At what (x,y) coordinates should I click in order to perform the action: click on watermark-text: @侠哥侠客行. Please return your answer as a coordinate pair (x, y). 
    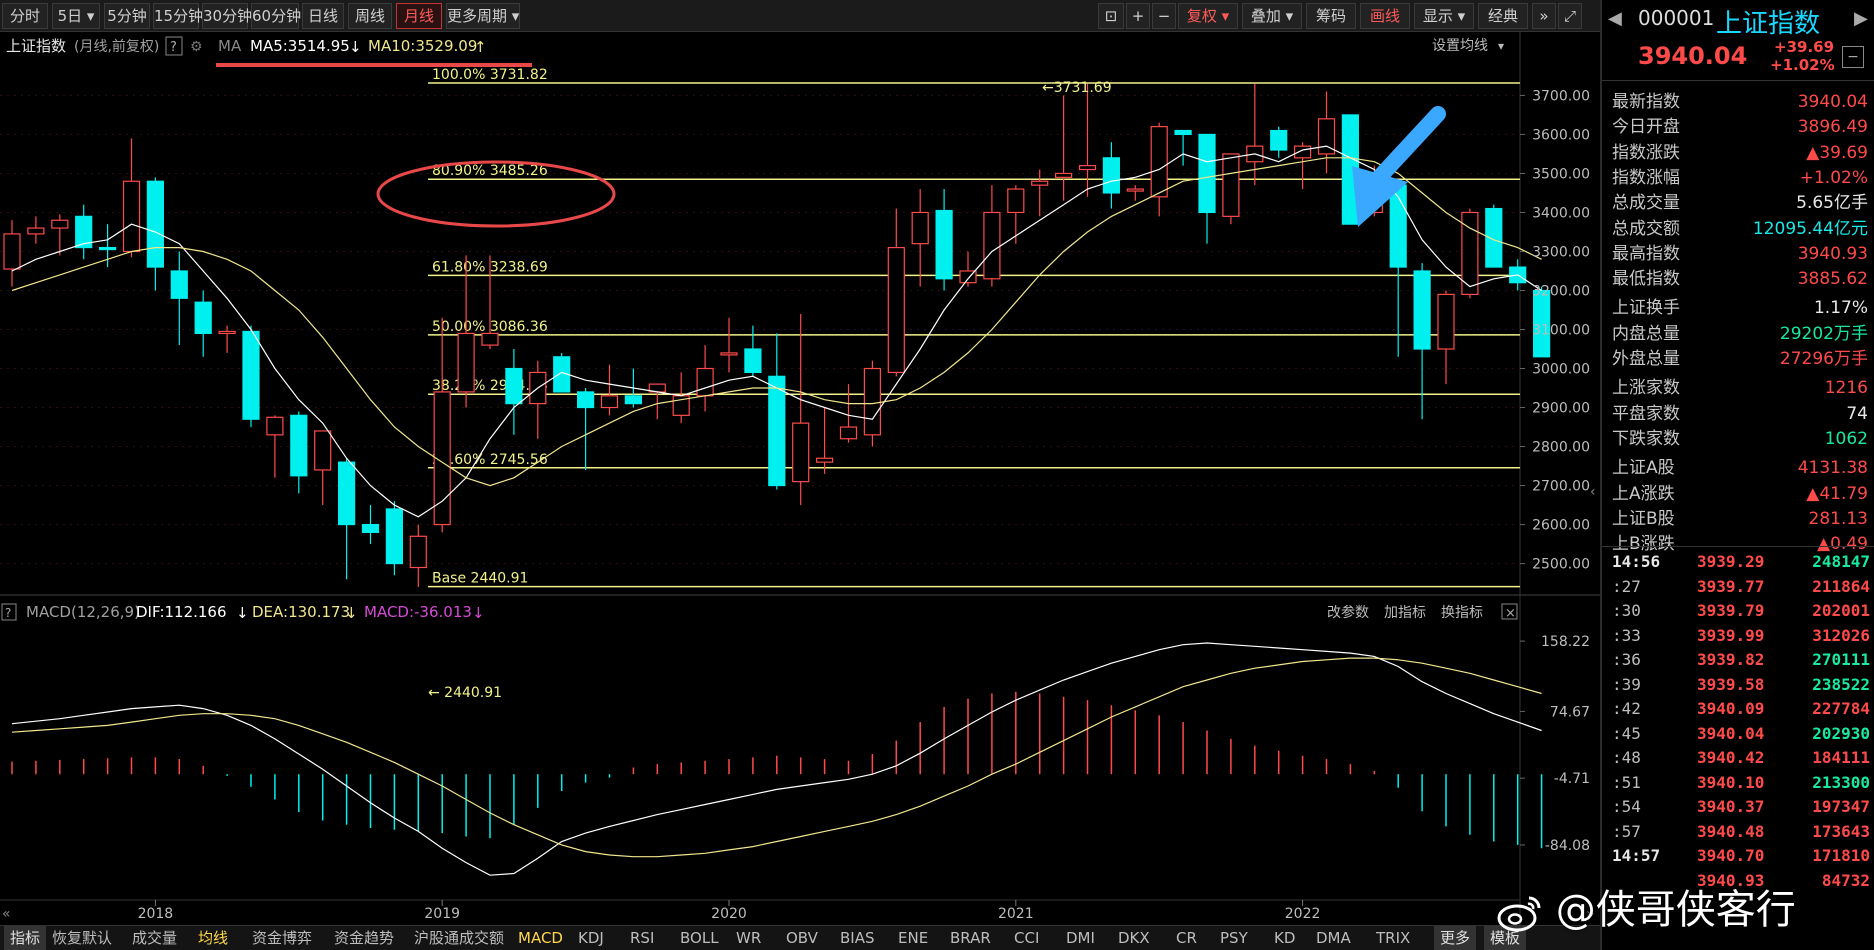
    Looking at the image, I should click on (1675, 910).